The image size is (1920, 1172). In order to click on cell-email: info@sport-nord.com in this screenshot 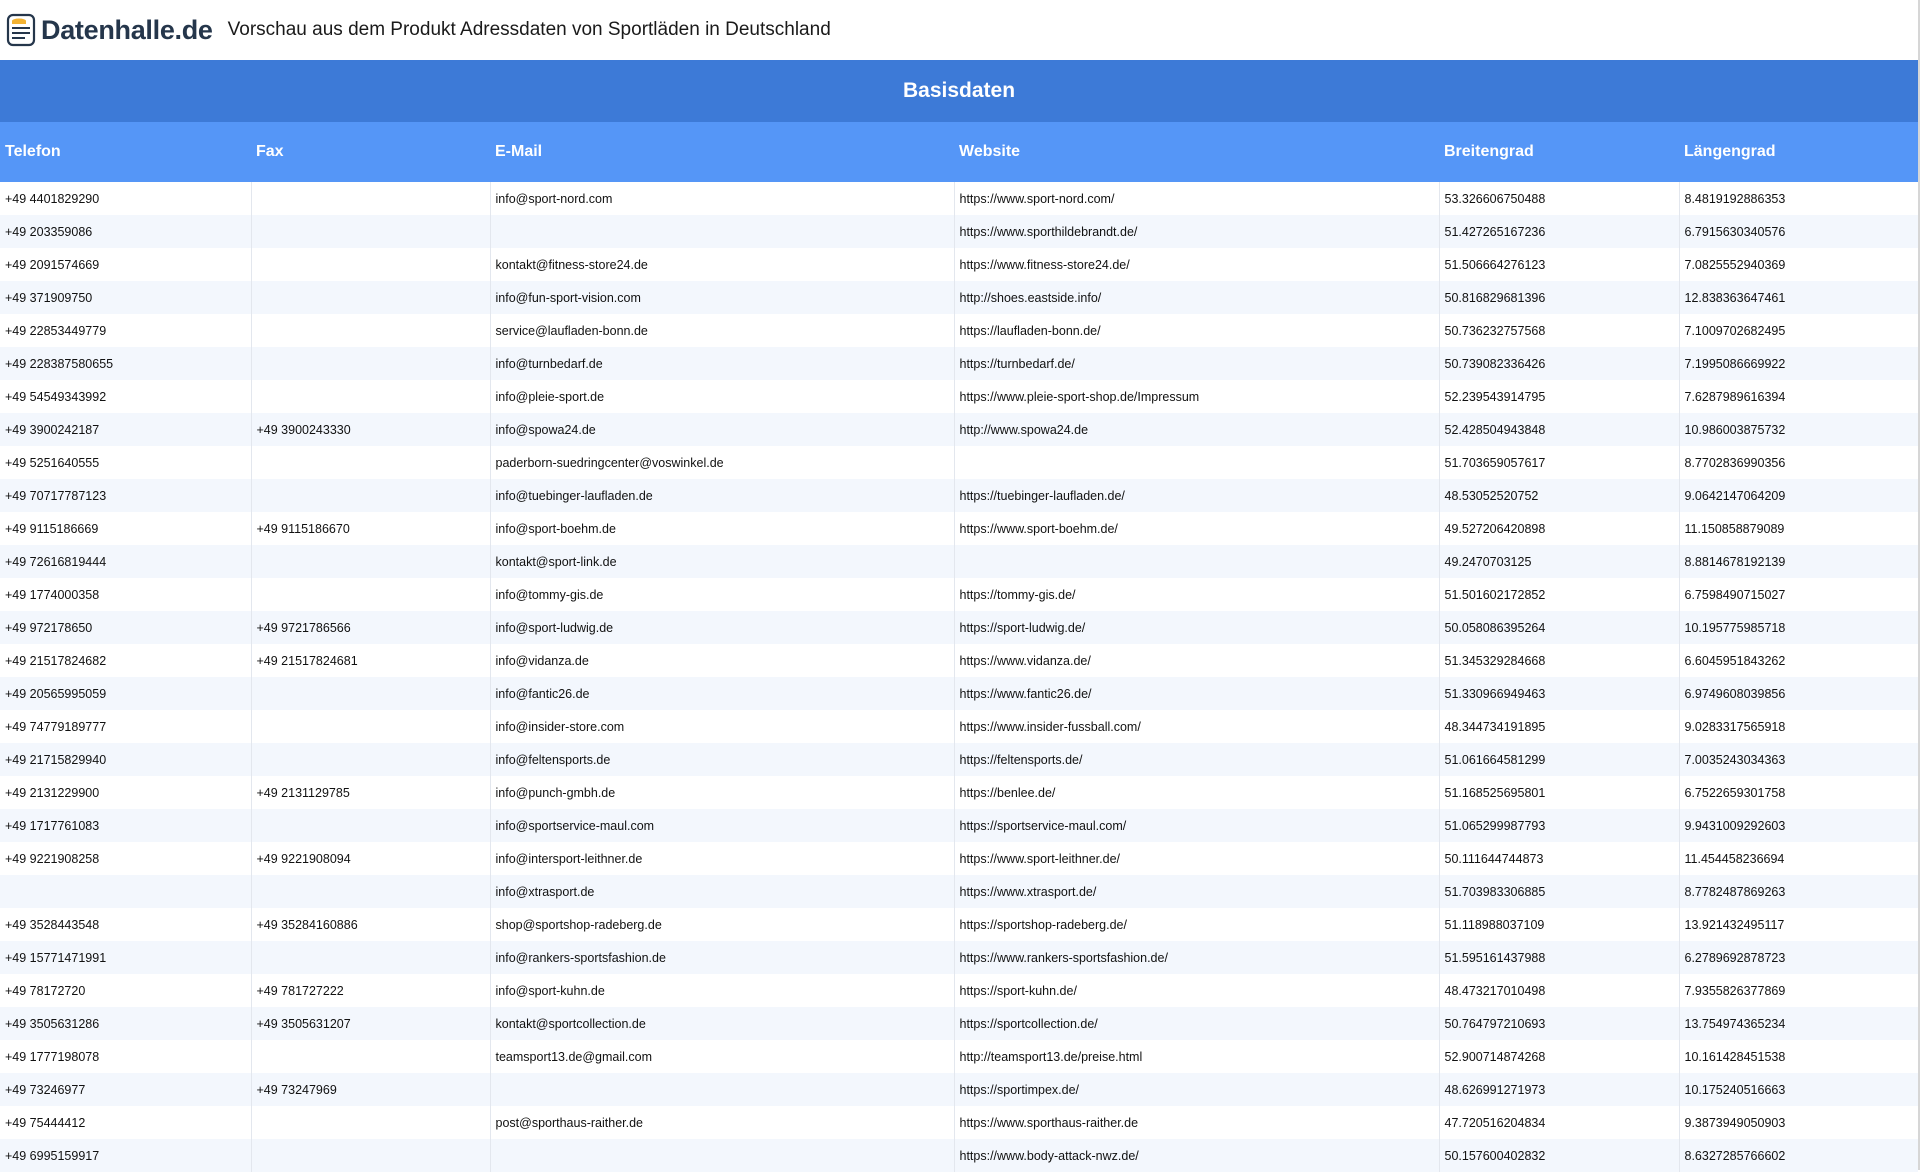, I will do `click(721, 198)`.